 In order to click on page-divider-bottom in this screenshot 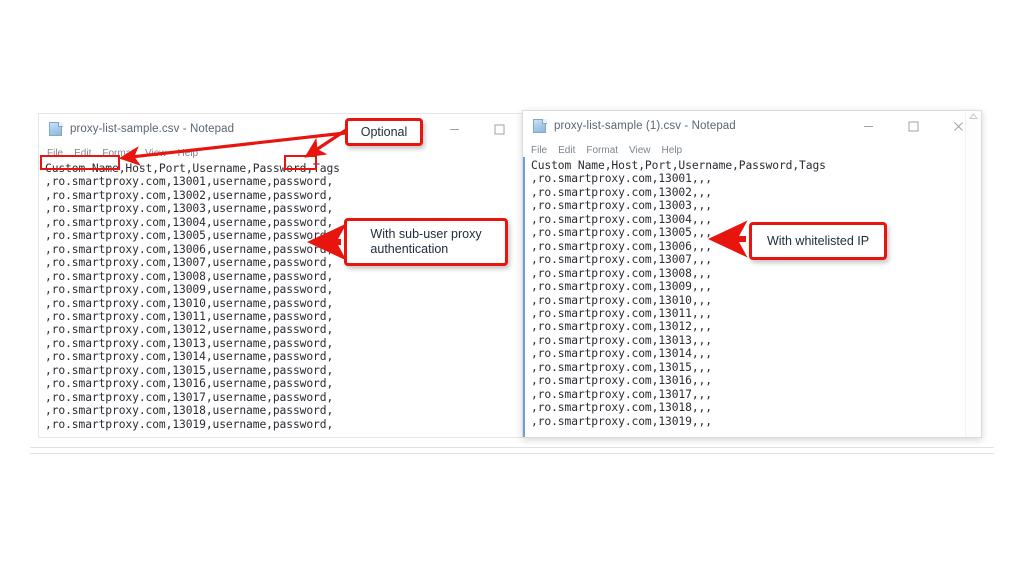, I will do `click(512, 453)`.